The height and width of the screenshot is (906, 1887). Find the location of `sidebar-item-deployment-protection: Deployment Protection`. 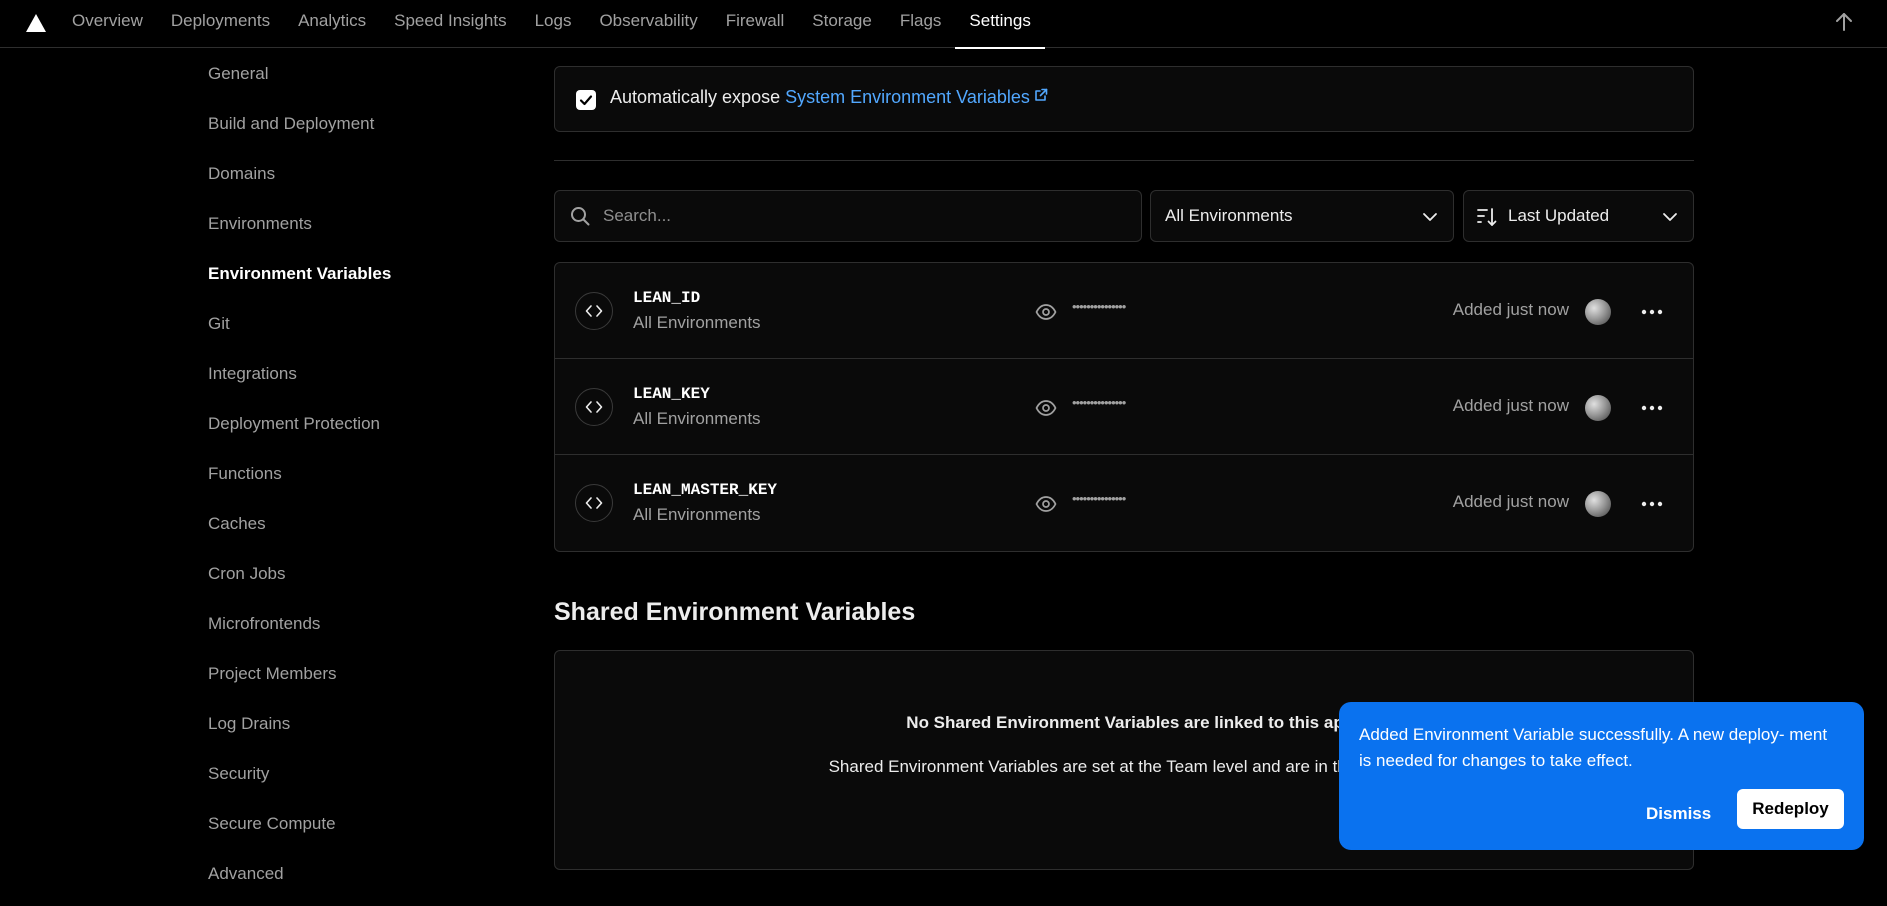

sidebar-item-deployment-protection: Deployment Protection is located at coordinates (338, 431).